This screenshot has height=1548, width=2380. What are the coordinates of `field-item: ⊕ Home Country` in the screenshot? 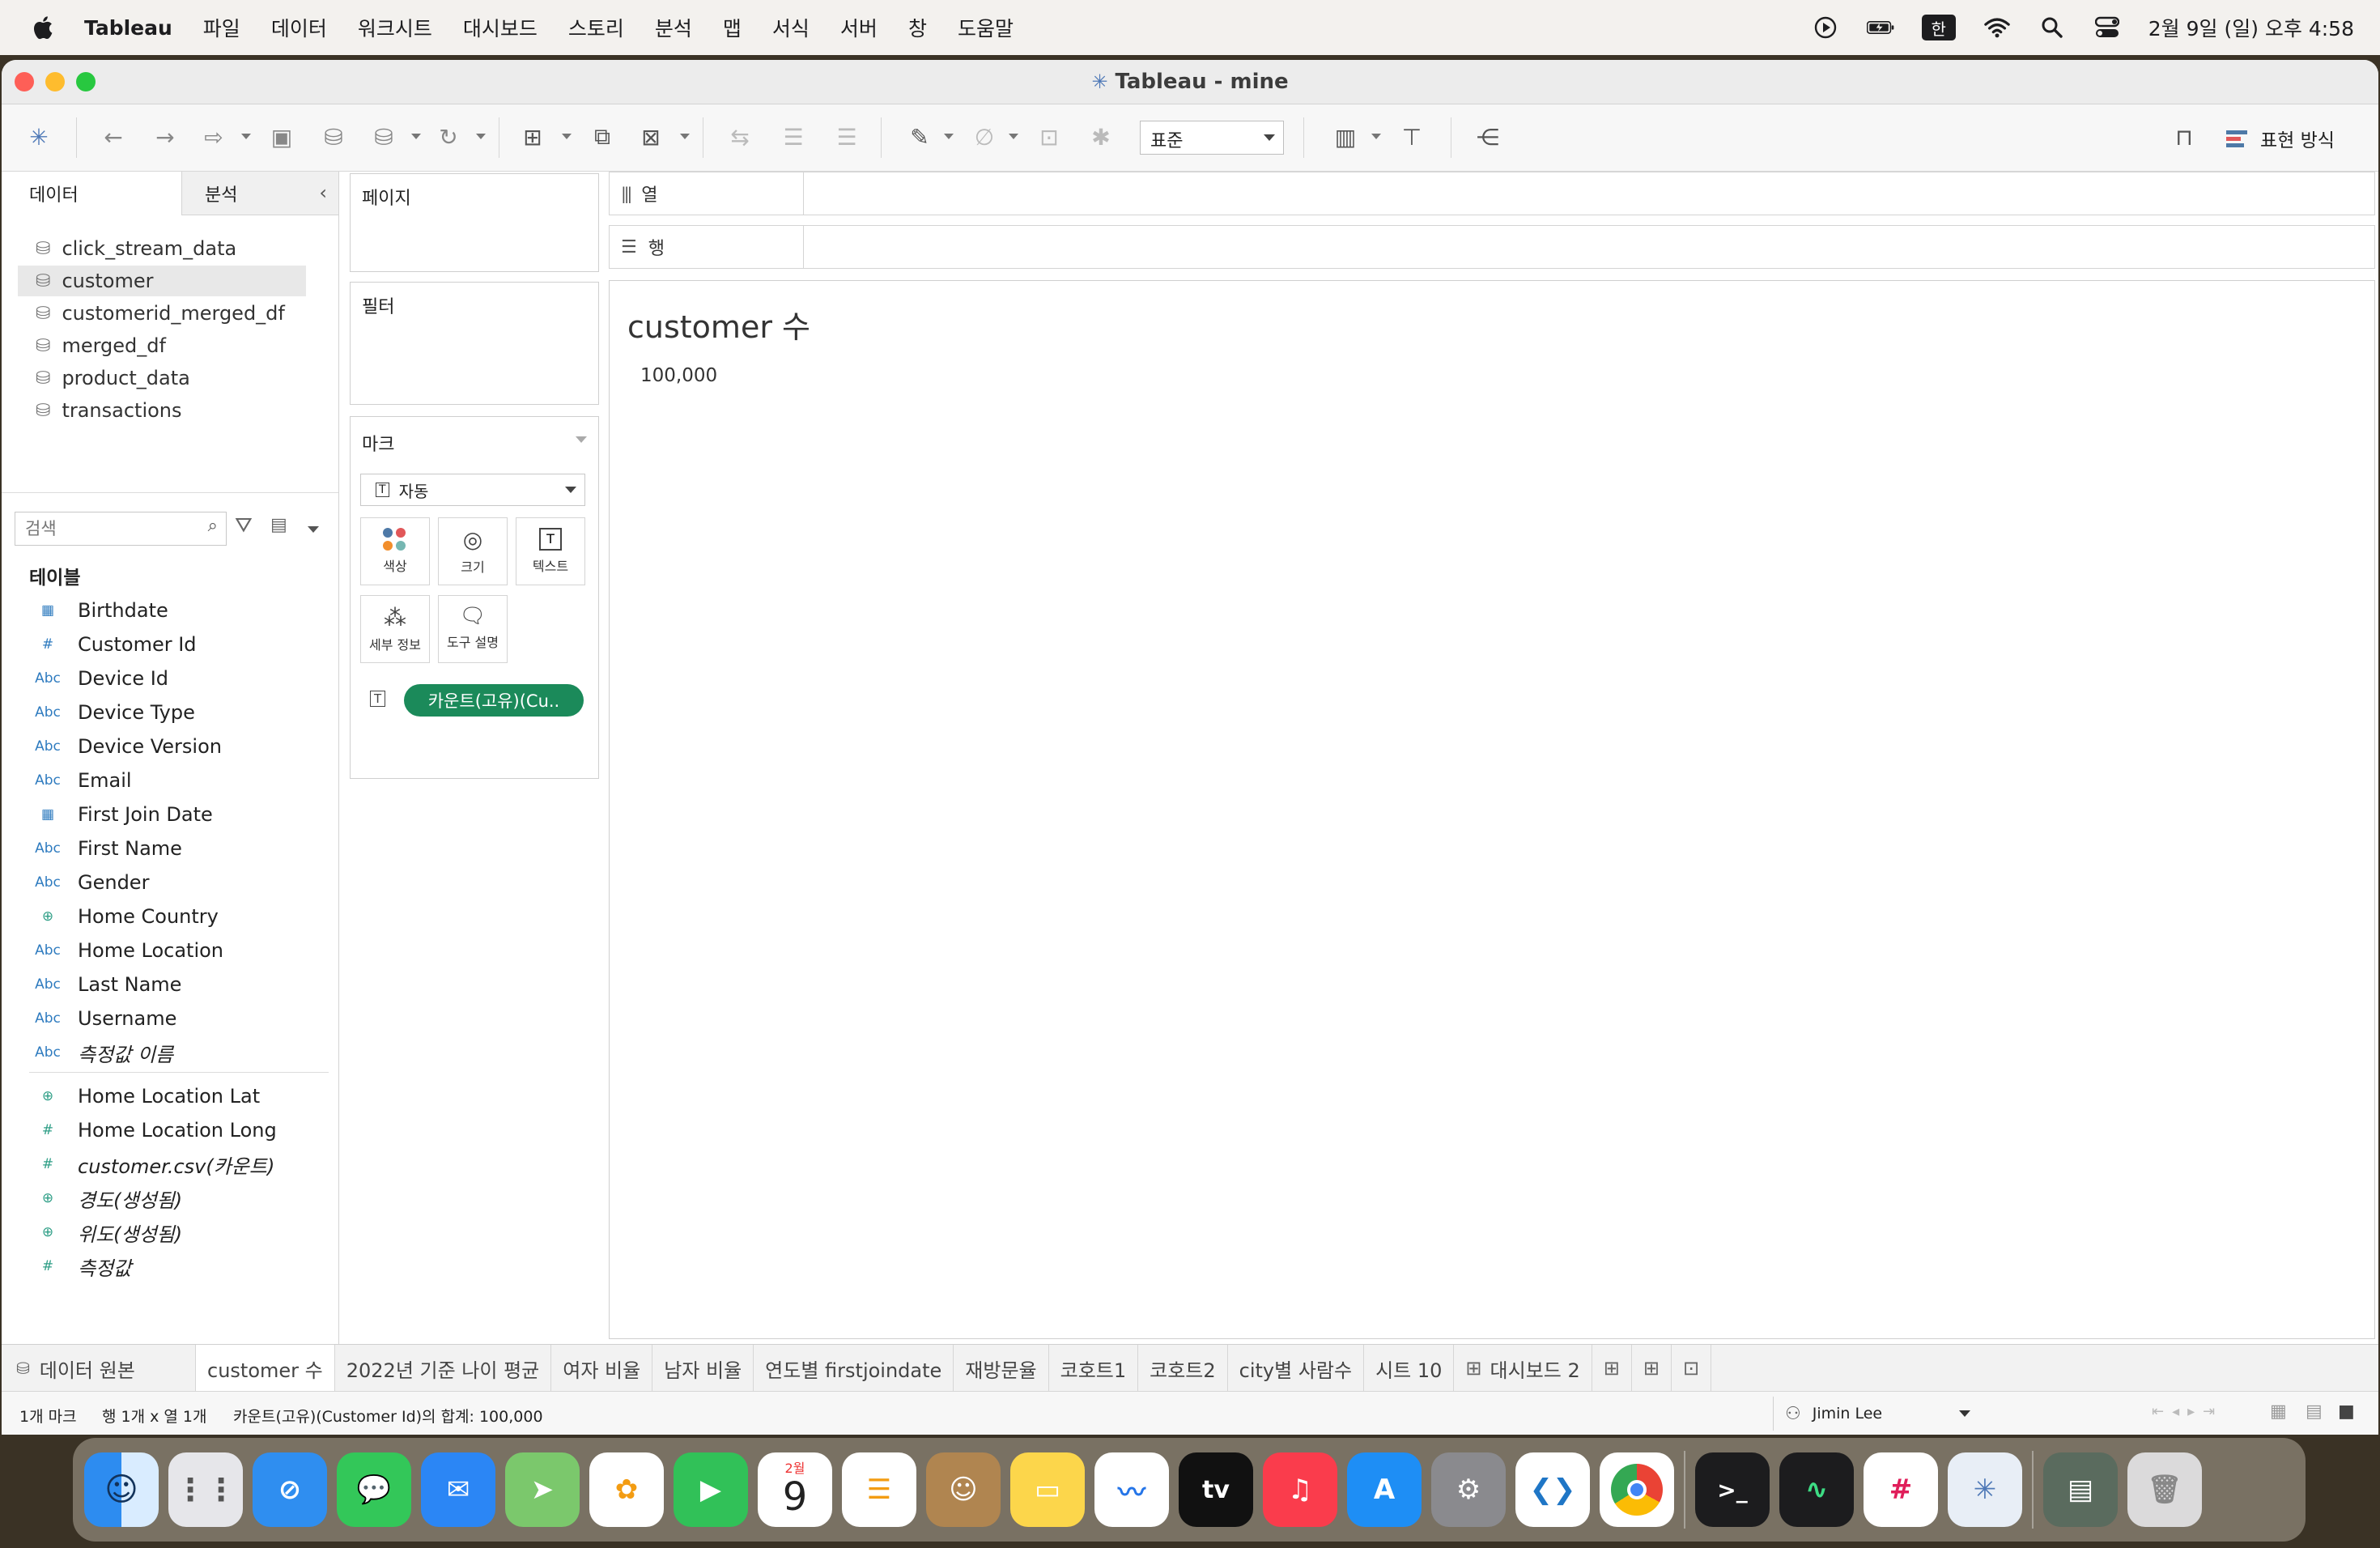 It's located at (127, 916).